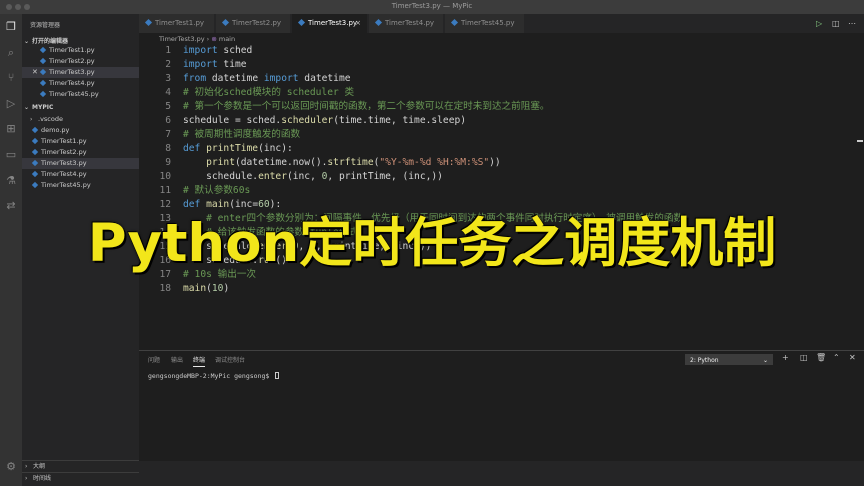 Image resolution: width=864 pixels, height=486 pixels. Describe the element at coordinates (233, 134) in the screenshot. I see `code-line: 7 # 被周期性调度触发的函数` at that location.